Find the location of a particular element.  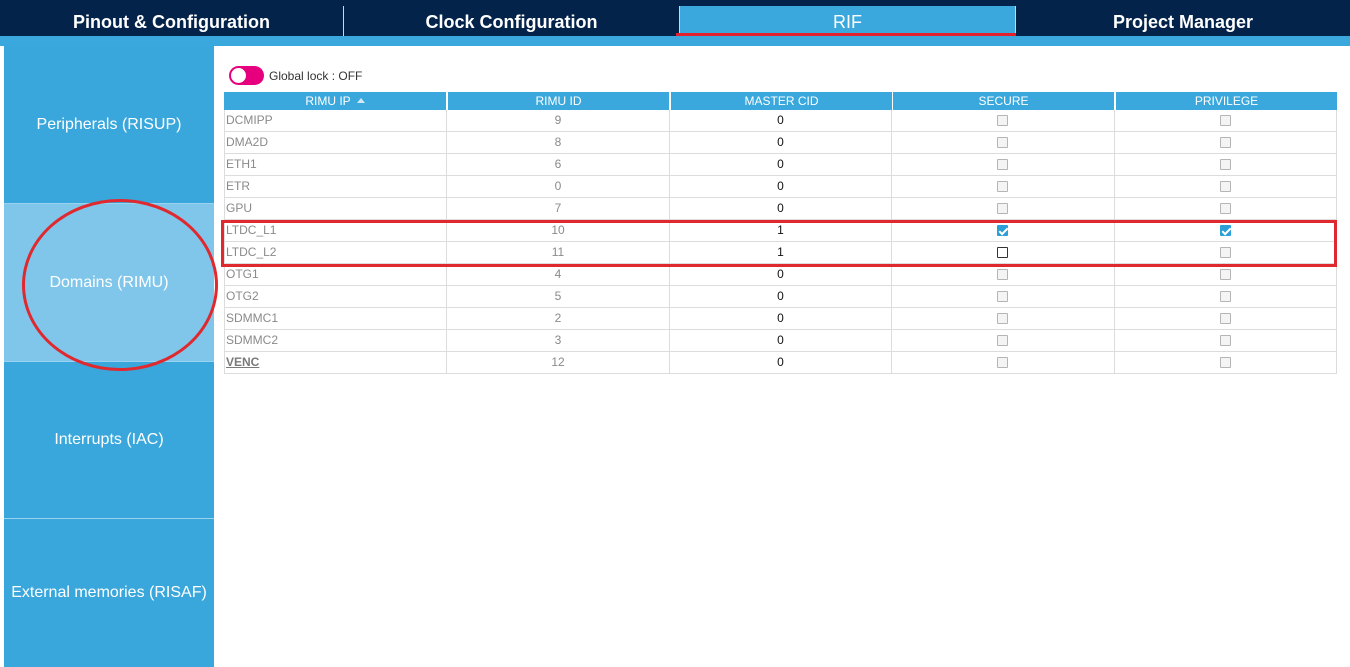

table-row: LTDC_L2 11 1 is located at coordinates (780, 253).